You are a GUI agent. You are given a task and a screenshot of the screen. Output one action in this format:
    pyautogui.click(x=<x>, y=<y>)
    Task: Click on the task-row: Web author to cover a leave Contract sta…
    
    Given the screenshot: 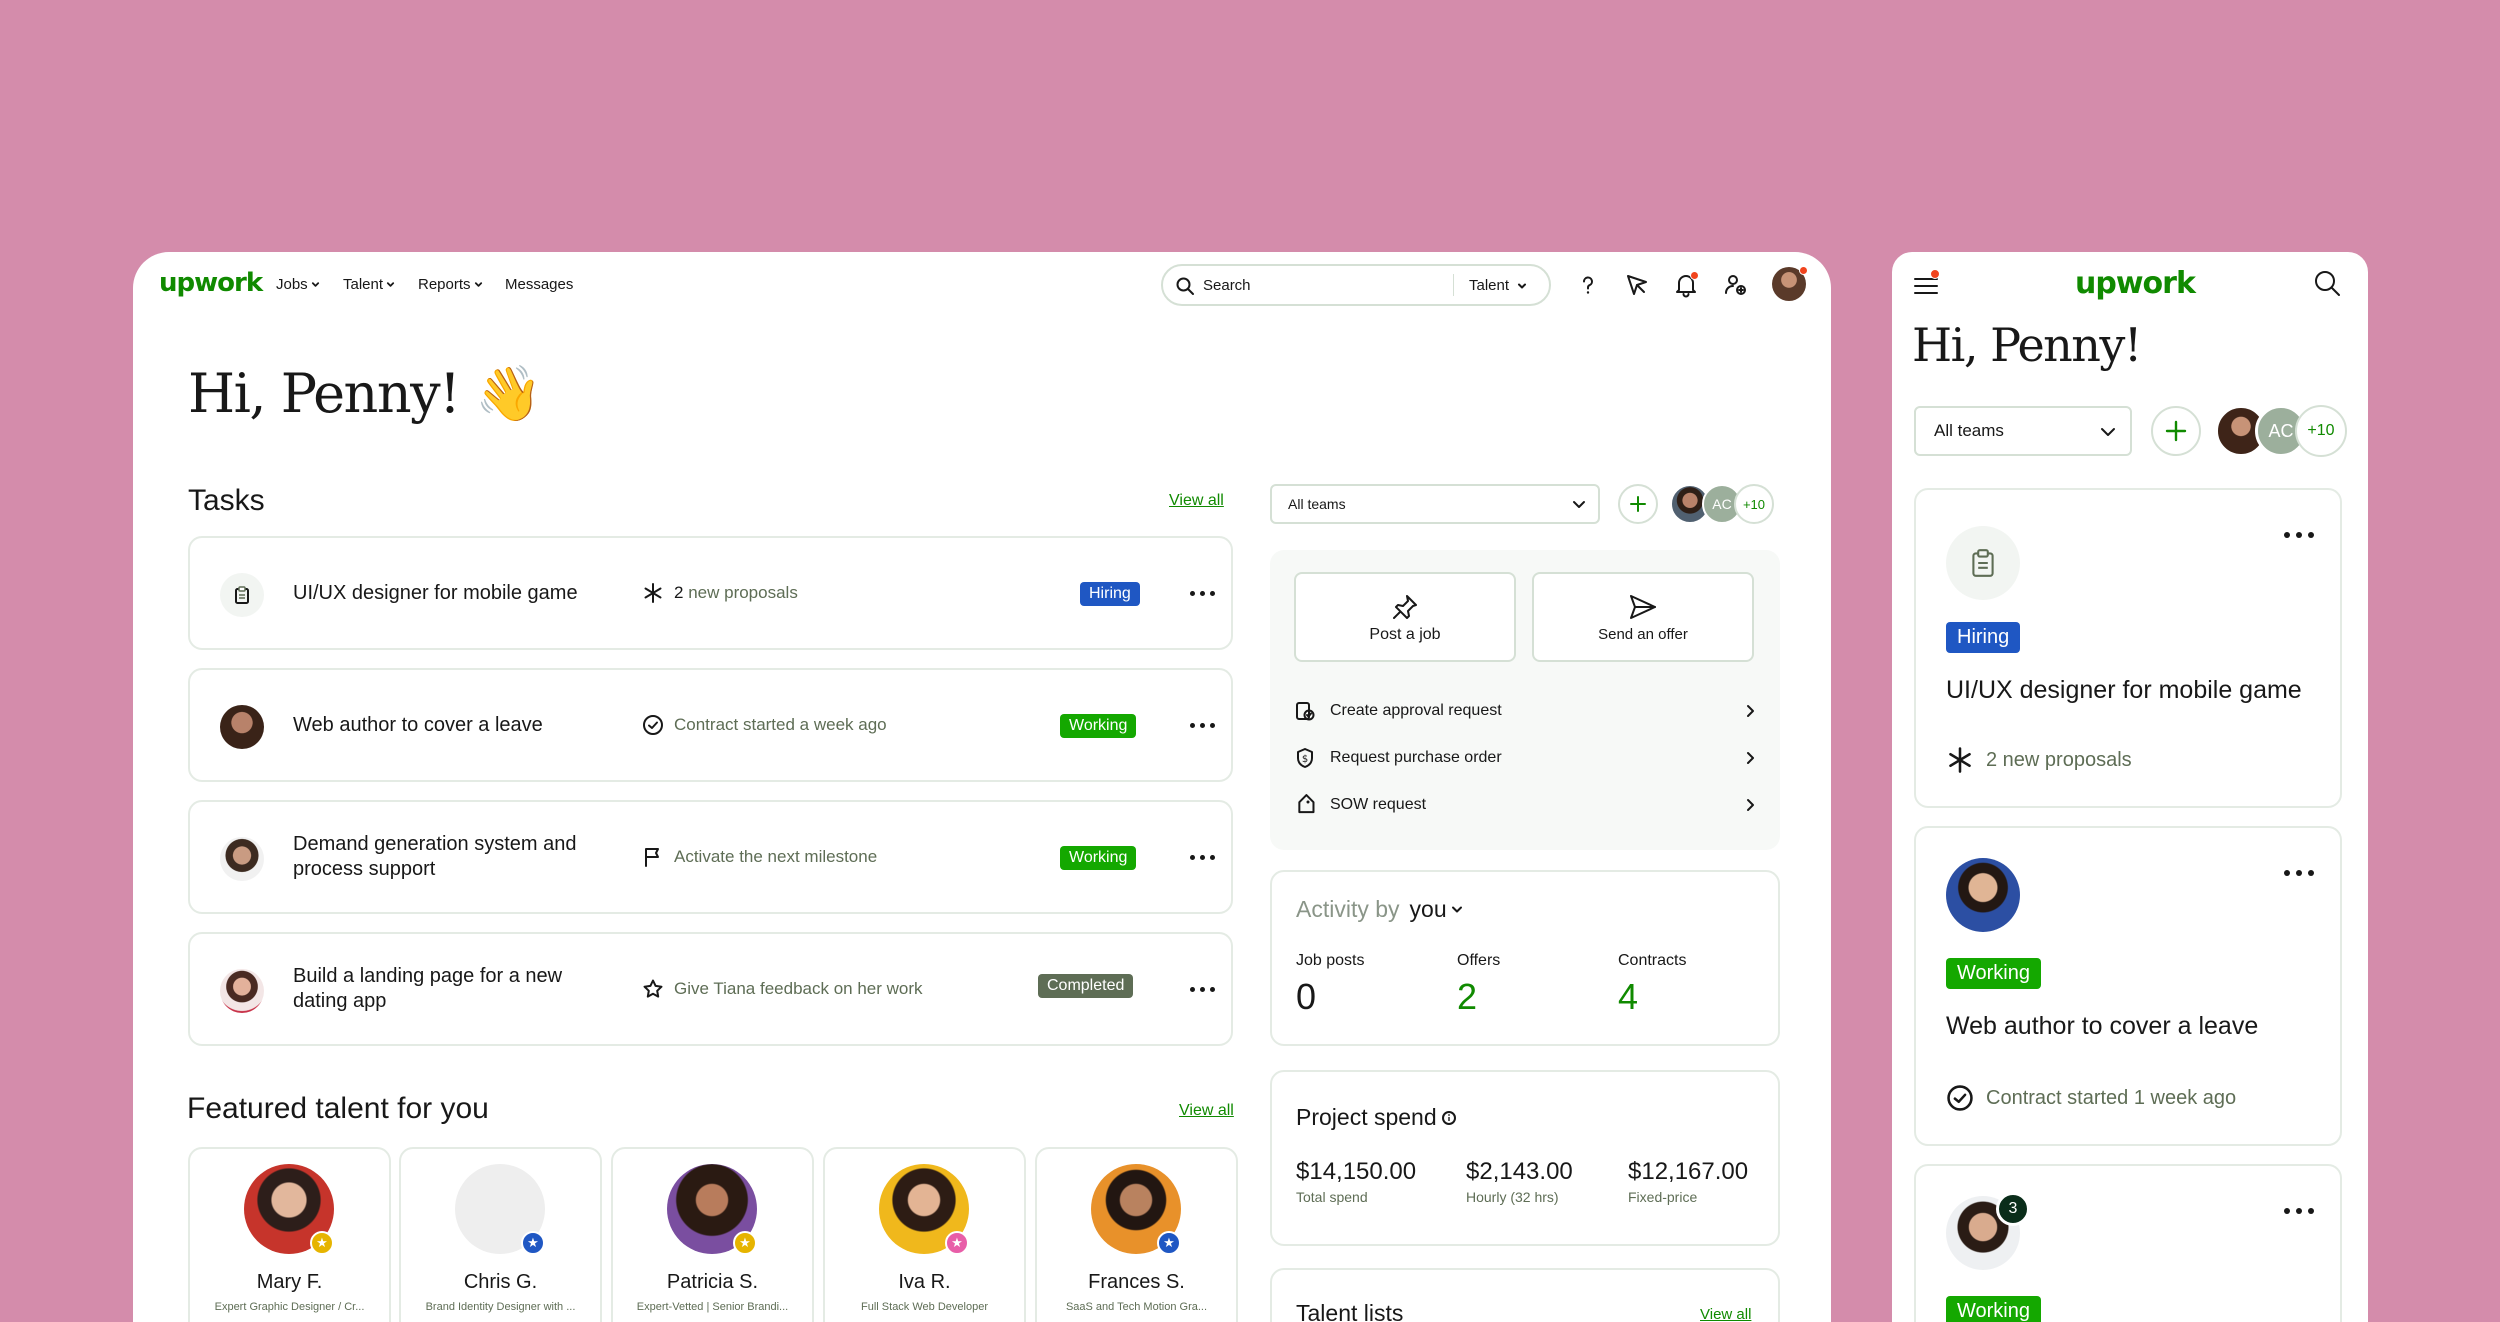 What is the action you would take?
    pyautogui.click(x=710, y=725)
    